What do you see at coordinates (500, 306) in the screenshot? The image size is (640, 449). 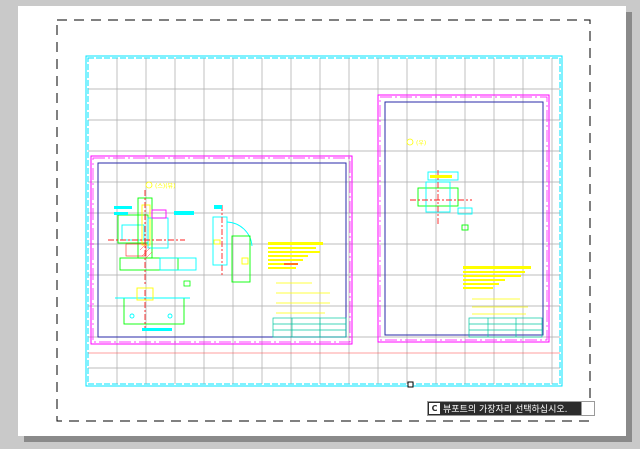 I see `right-dimension-lines` at bounding box center [500, 306].